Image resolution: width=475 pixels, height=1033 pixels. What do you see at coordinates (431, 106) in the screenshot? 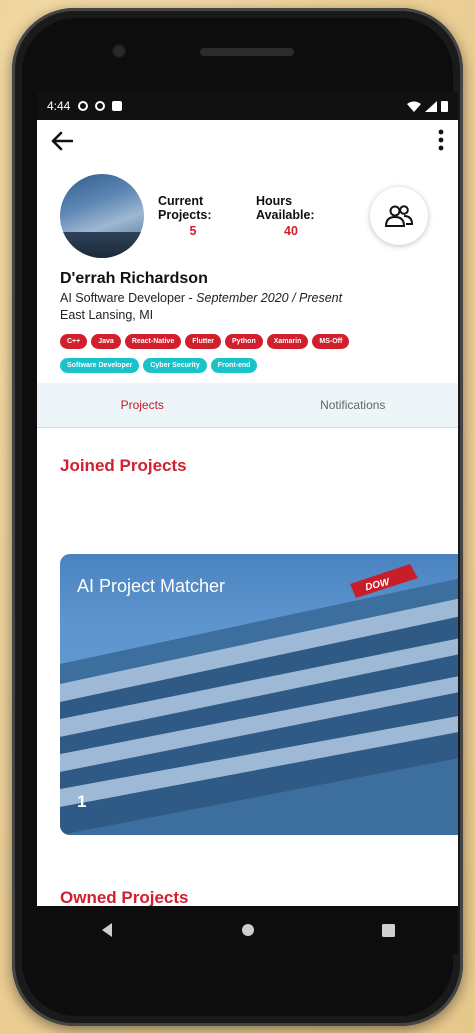
I see `signal-icon` at bounding box center [431, 106].